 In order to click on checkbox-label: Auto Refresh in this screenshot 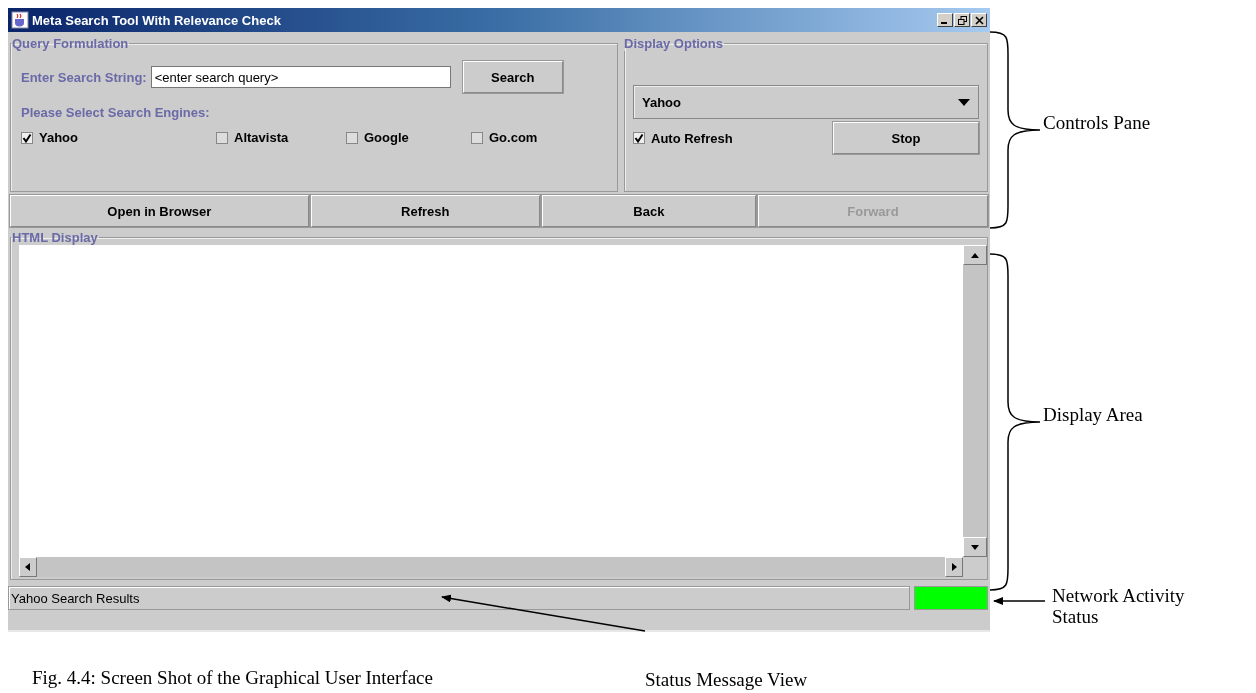, I will do `click(692, 138)`.